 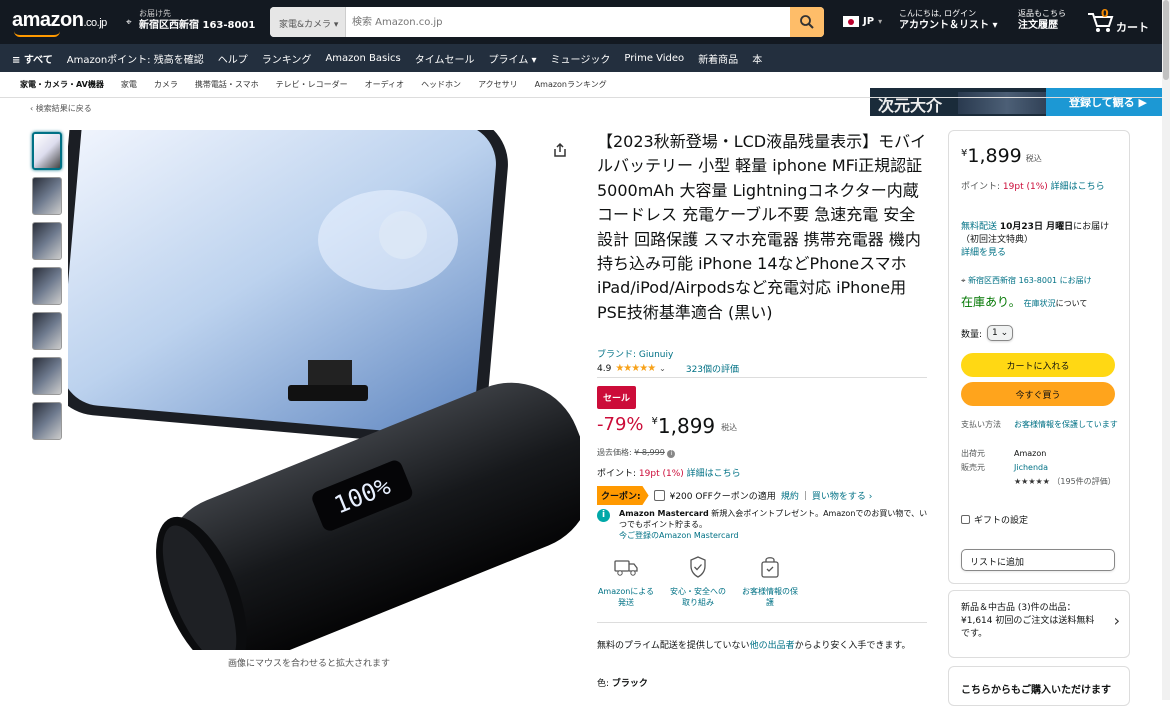 I want to click on quantity-row: 数量: 1 ⌄, so click(x=987, y=333).